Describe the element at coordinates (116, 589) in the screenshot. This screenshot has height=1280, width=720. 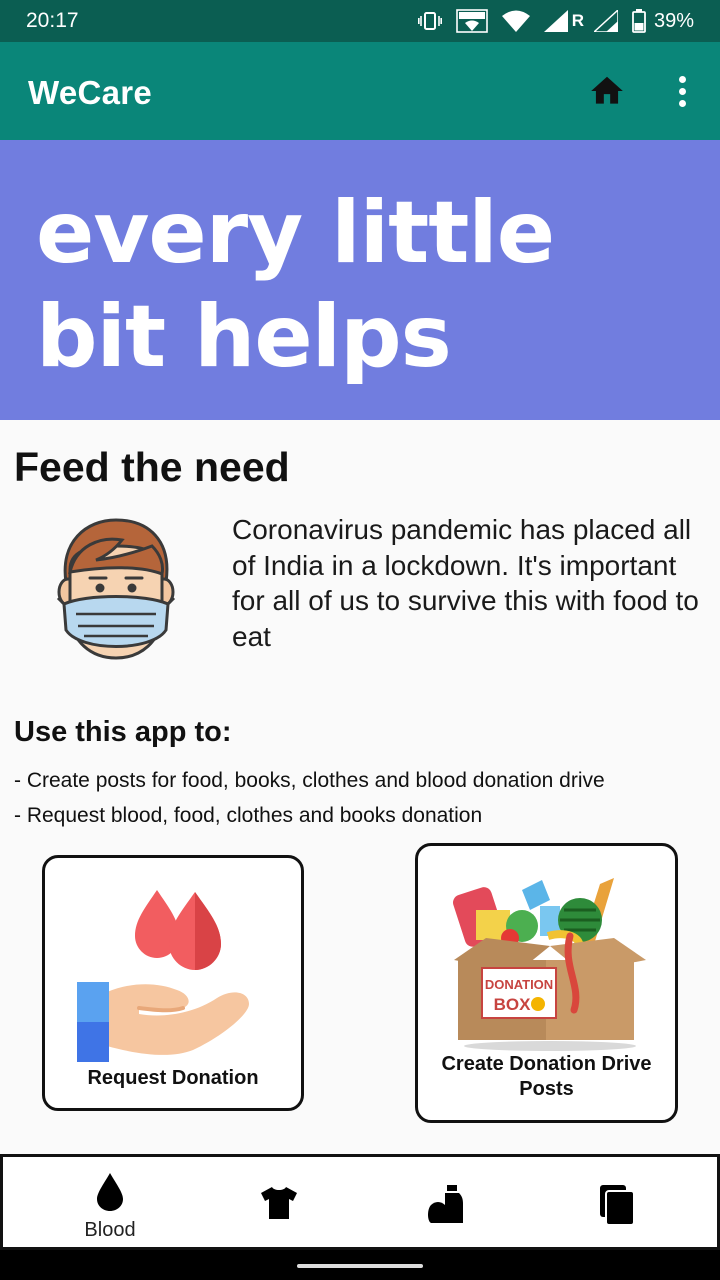
I see `masked-person-icon` at that location.